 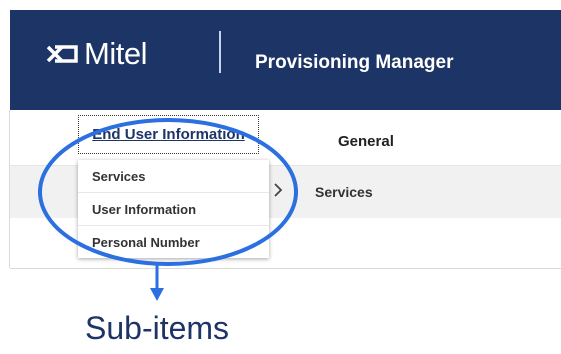 I want to click on mitel-logo-icon, so click(x=62, y=54).